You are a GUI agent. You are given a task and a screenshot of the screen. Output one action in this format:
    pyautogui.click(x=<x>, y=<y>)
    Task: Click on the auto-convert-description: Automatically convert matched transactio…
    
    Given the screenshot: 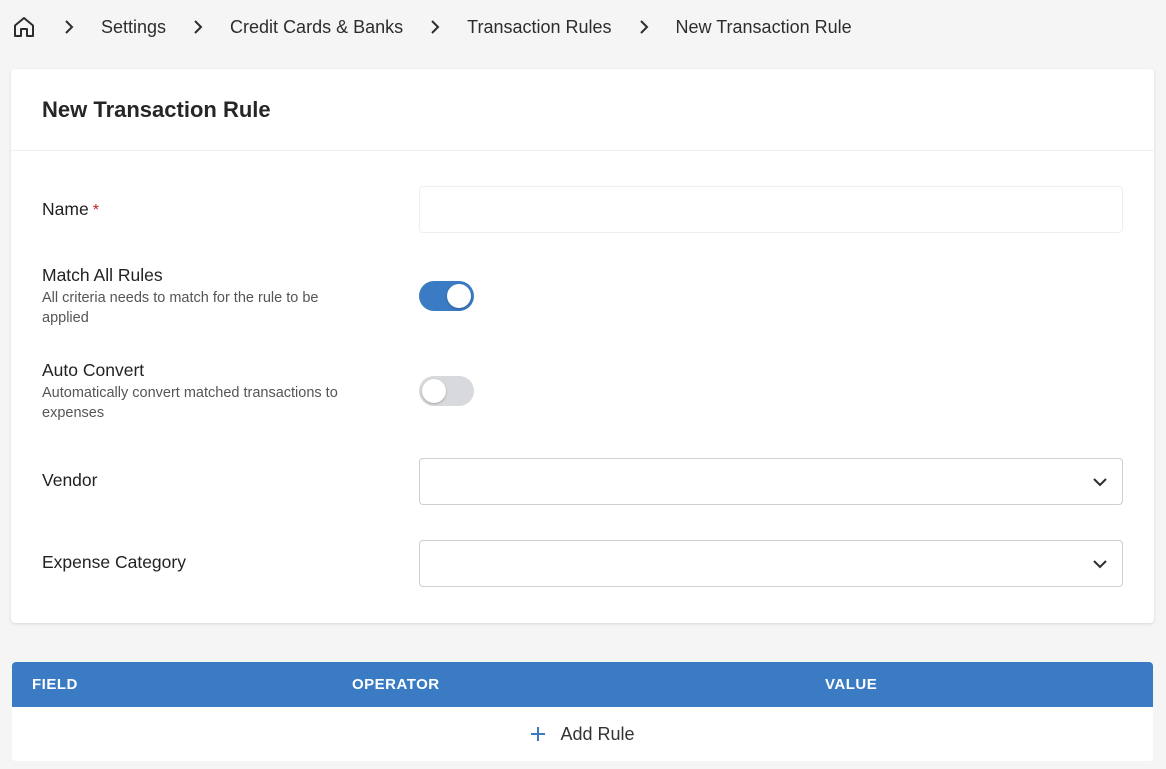 What is the action you would take?
    pyautogui.click(x=190, y=403)
    